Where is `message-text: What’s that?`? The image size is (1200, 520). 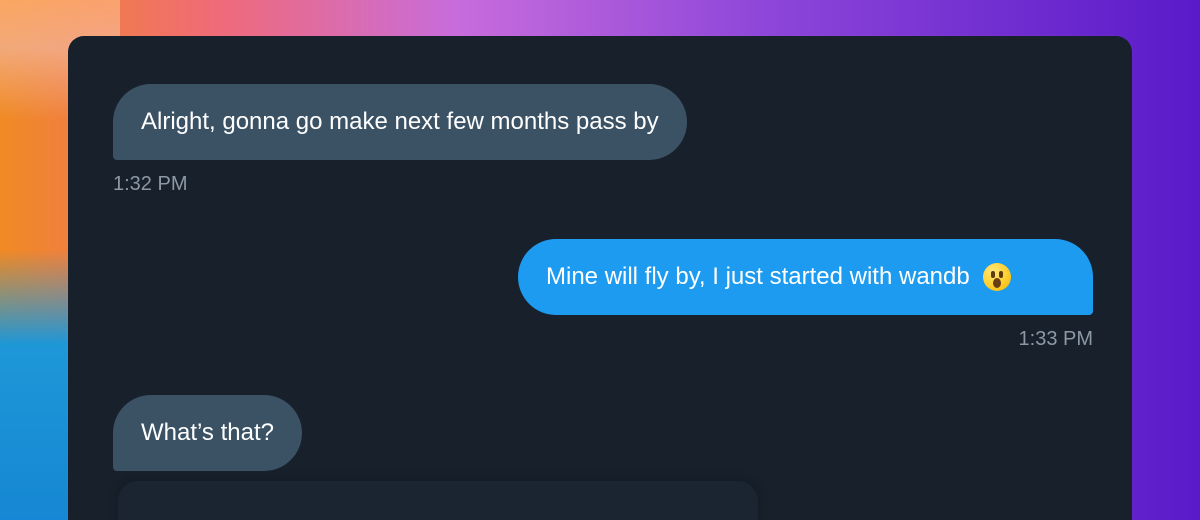 message-text: What’s that? is located at coordinates (207, 432).